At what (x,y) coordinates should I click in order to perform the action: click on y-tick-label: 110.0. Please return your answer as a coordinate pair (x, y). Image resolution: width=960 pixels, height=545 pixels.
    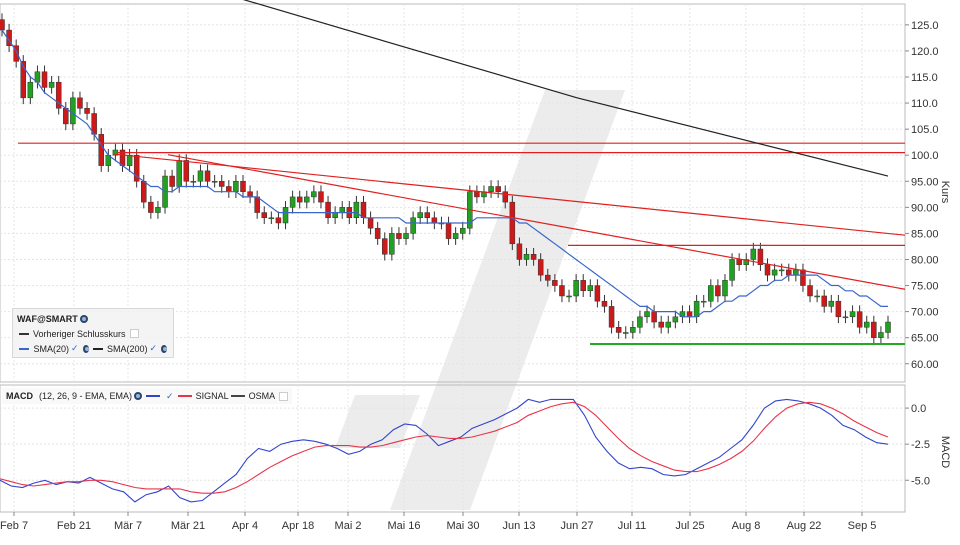
    Looking at the image, I should click on (924, 104).